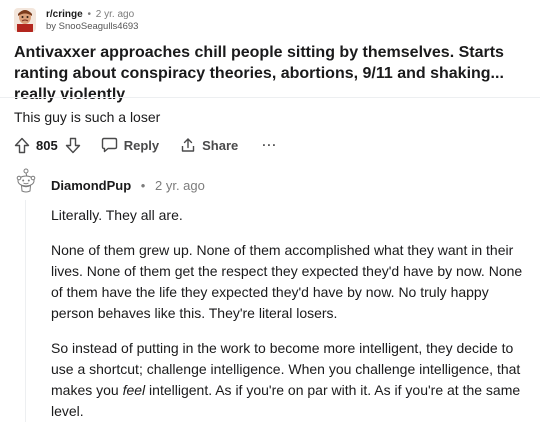 The height and width of the screenshot is (428, 540). What do you see at coordinates (141, 145) in the screenshot?
I see `reply-label: Reply` at bounding box center [141, 145].